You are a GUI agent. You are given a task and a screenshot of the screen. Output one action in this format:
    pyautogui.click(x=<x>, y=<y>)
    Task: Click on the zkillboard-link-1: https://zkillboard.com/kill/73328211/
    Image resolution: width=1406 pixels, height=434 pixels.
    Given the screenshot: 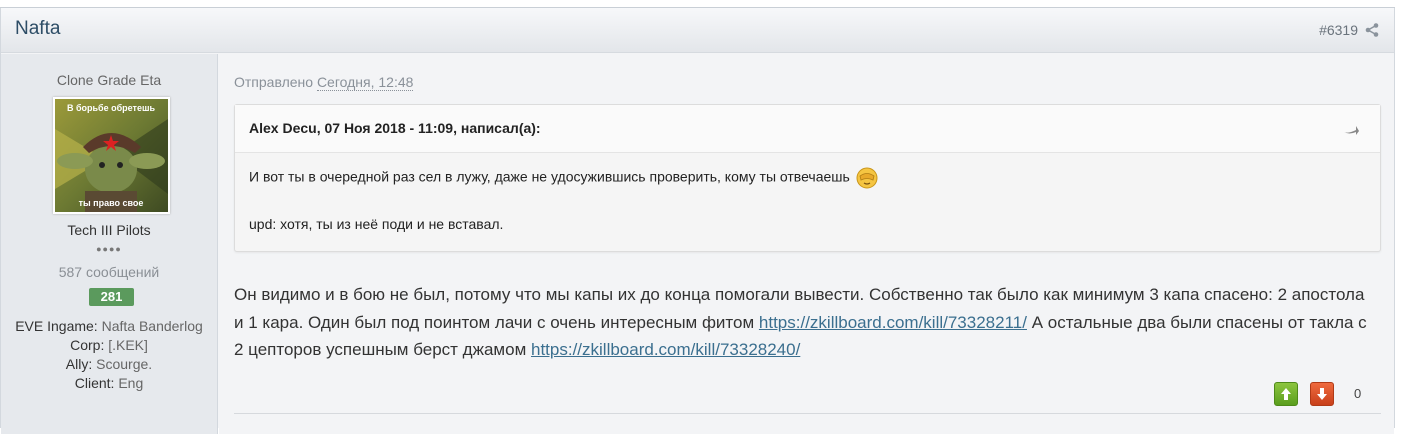 What is the action you would take?
    pyautogui.click(x=893, y=322)
    